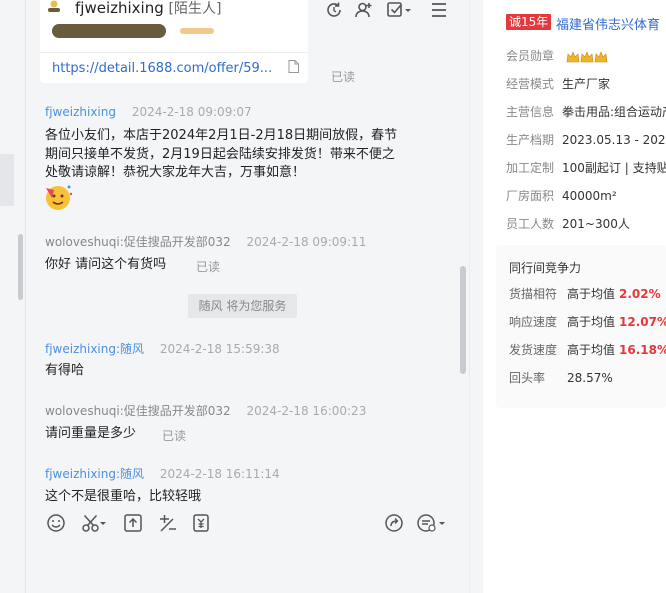 This screenshot has height=593, width=666. Describe the element at coordinates (293, 66) in the screenshot. I see `document-icon` at that location.